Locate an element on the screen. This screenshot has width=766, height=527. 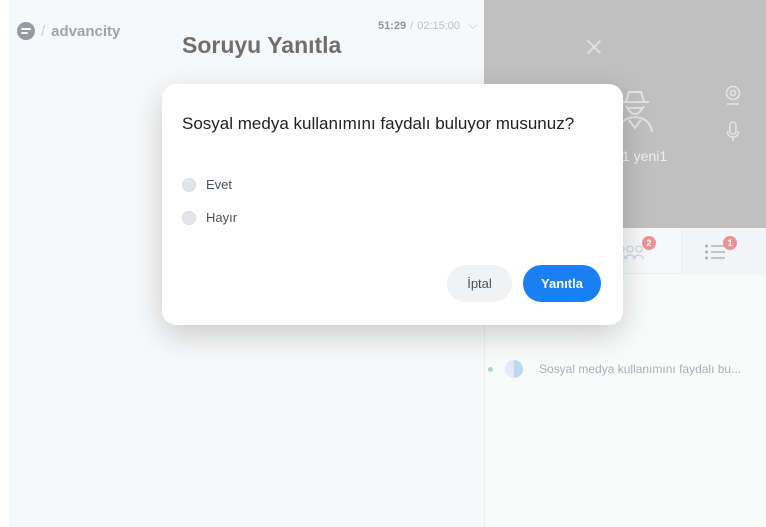
option-label: Evet is located at coordinates (219, 184).